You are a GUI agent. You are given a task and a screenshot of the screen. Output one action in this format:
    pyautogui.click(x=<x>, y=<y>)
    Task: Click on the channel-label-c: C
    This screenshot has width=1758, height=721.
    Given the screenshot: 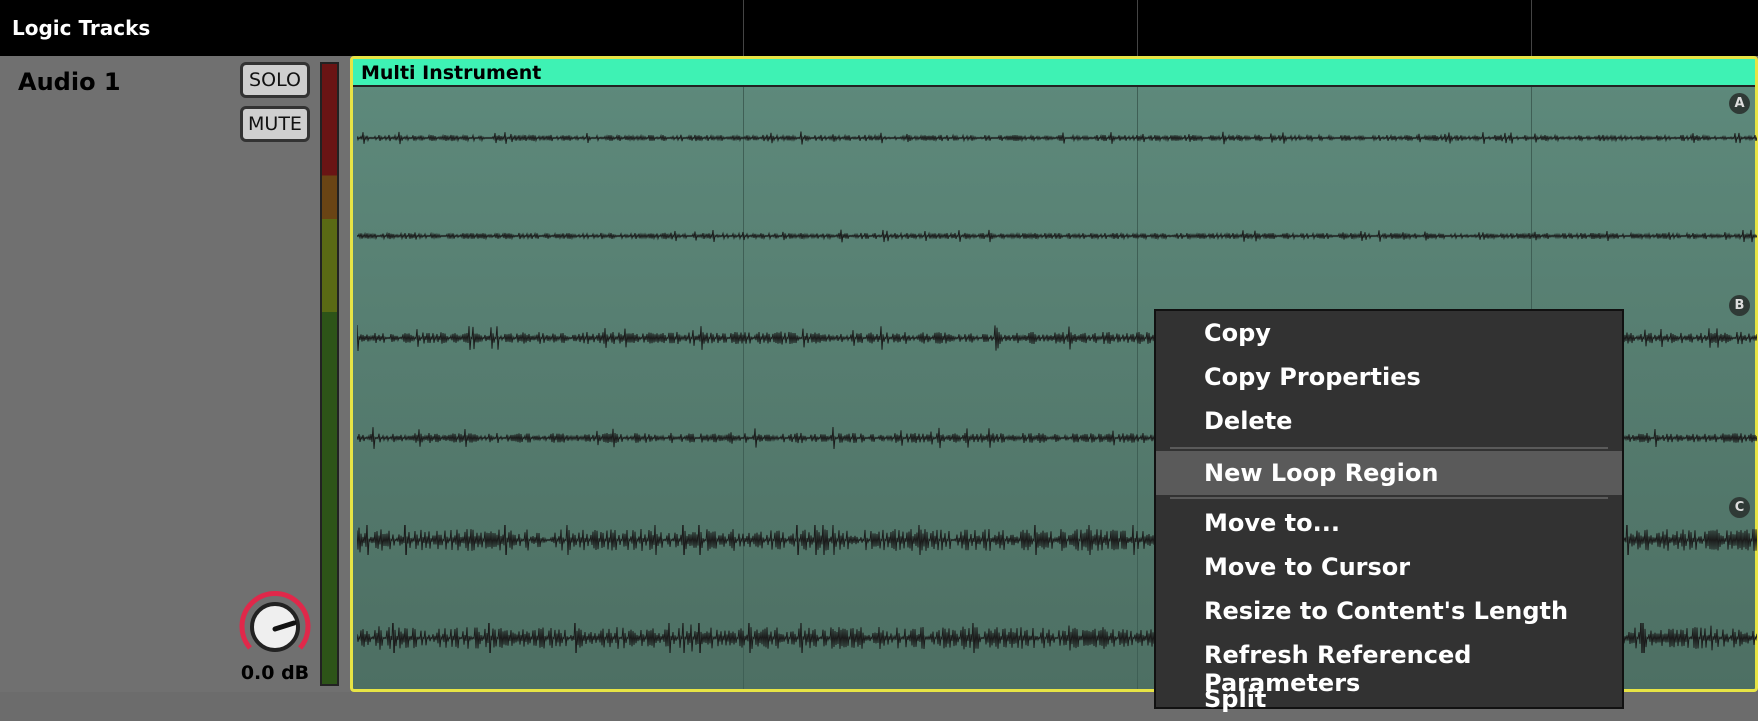 What is the action you would take?
    pyautogui.click(x=1739, y=507)
    